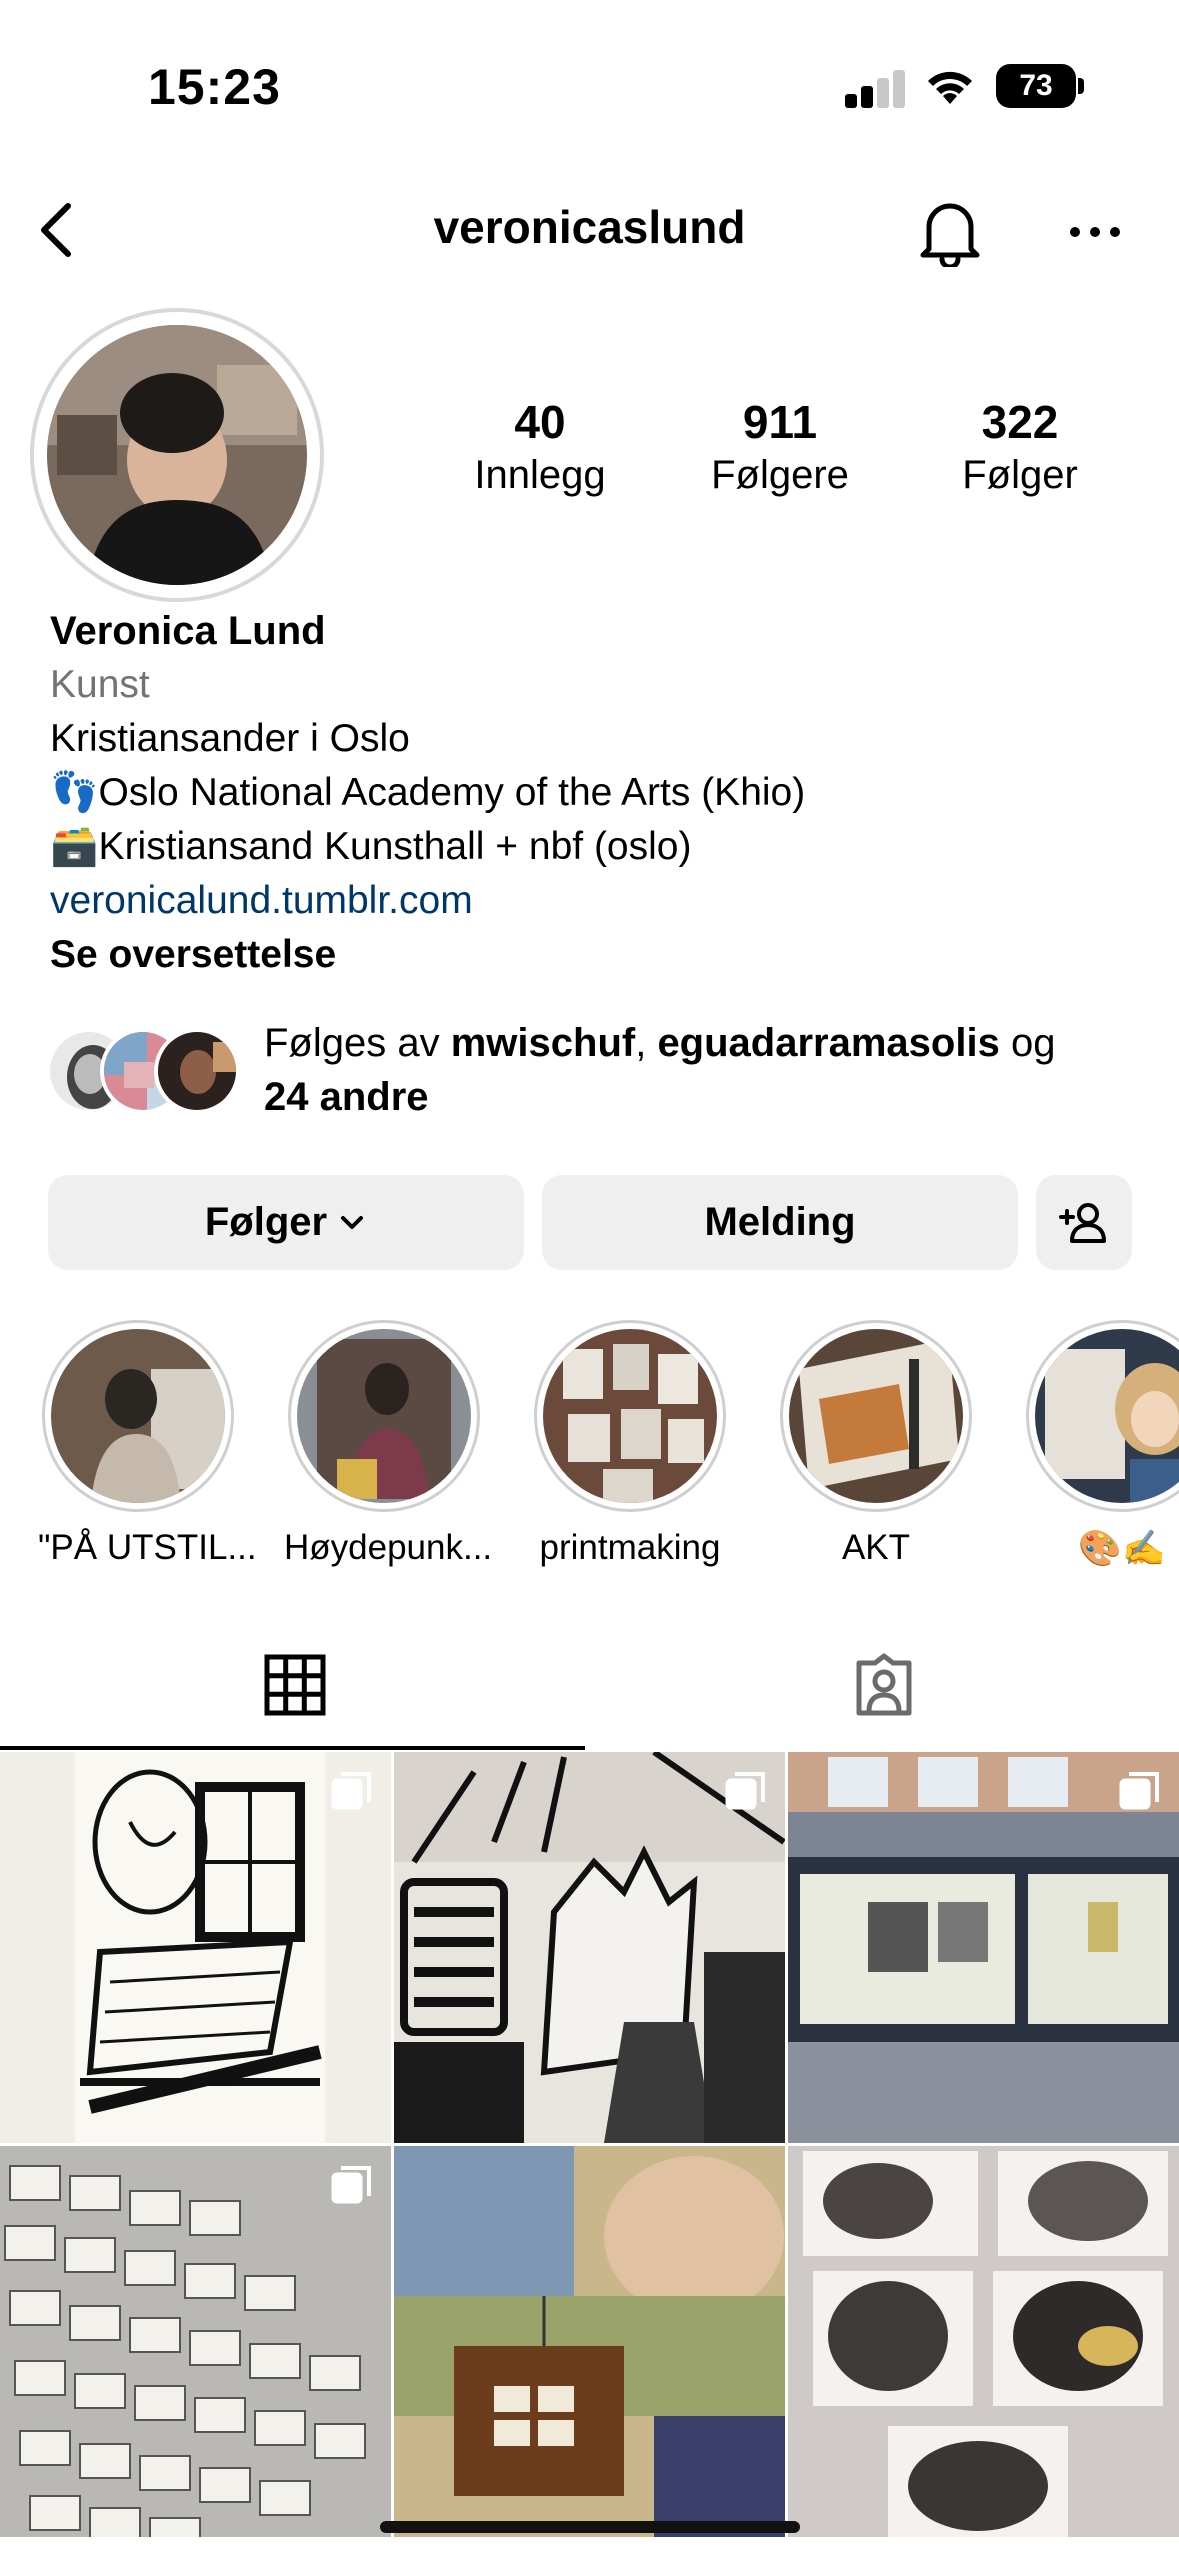 The height and width of the screenshot is (2556, 1179). What do you see at coordinates (266, 1222) in the screenshot?
I see `following-button-label: Følger` at bounding box center [266, 1222].